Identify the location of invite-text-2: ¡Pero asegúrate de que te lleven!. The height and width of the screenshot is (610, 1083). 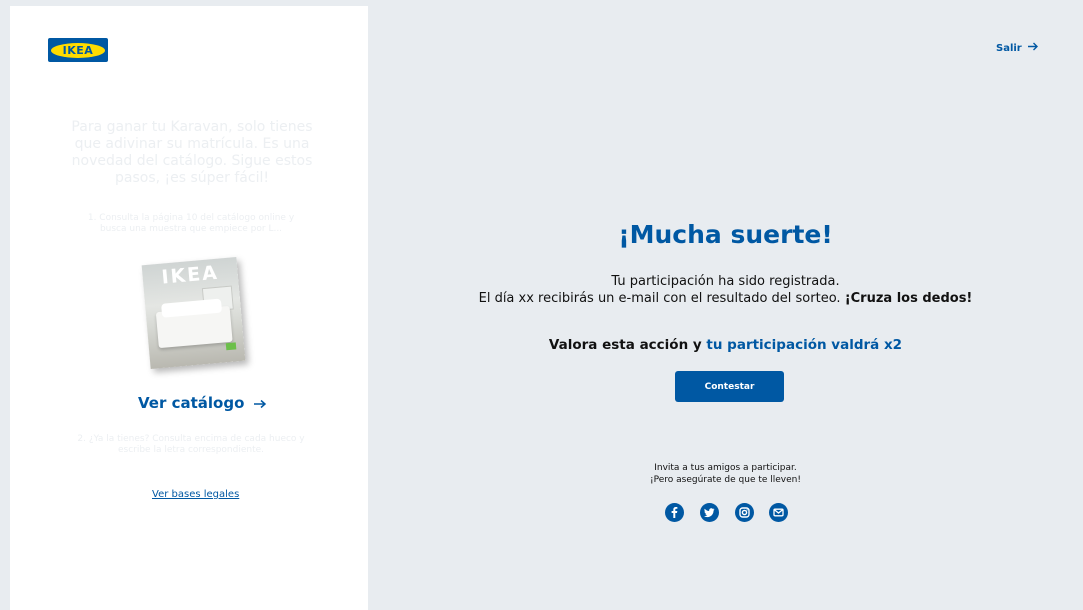
(725, 480).